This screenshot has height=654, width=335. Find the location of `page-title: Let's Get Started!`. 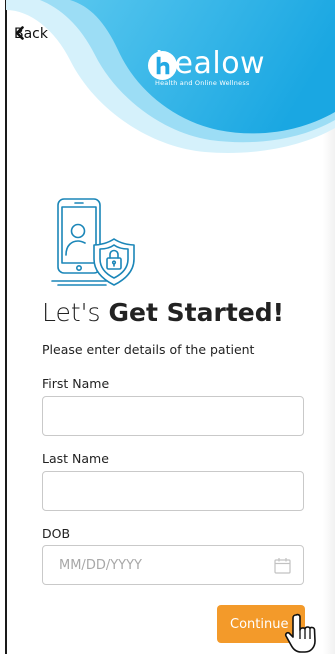

page-title: Let's Get Started! is located at coordinates (163, 312).